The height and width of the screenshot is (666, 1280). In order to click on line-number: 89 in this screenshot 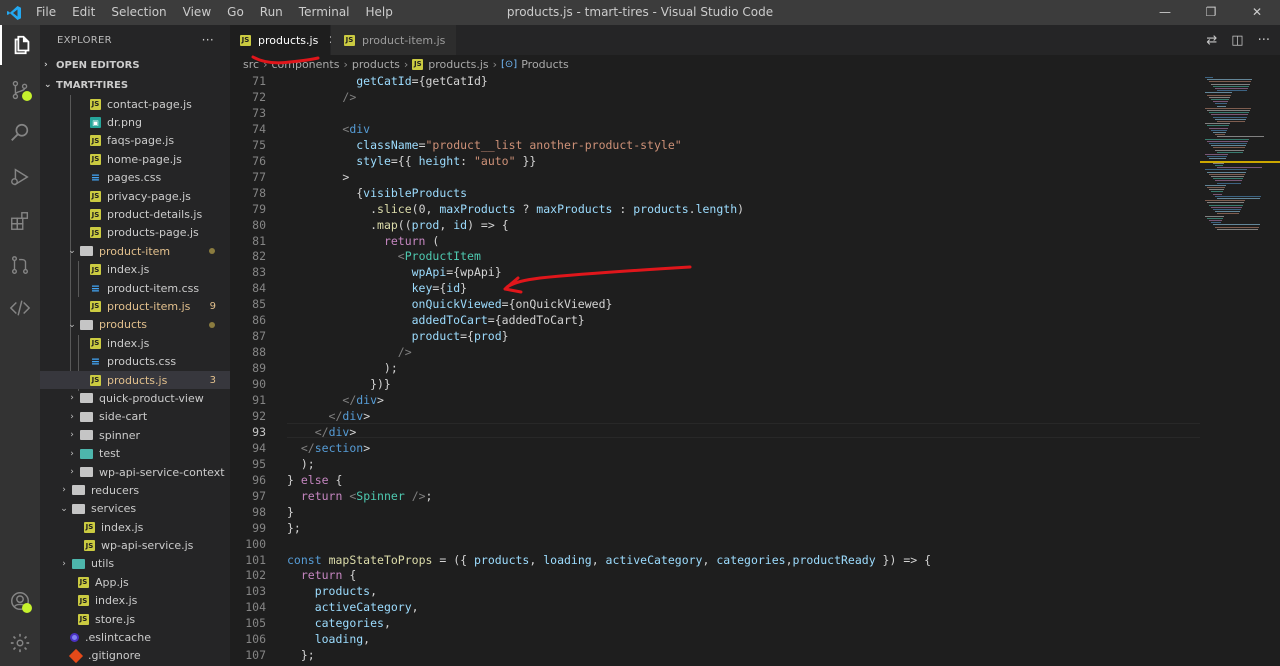, I will do `click(259, 368)`.